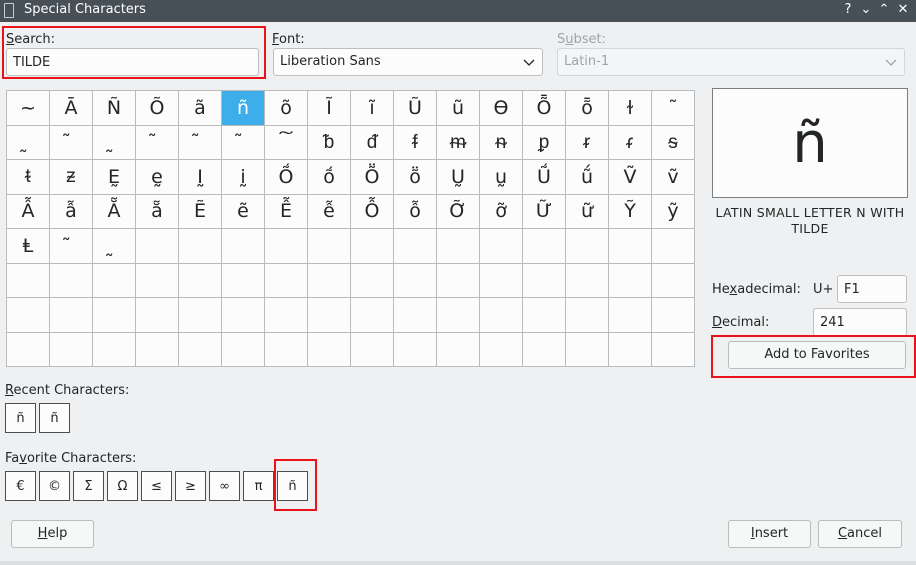 Image resolution: width=916 pixels, height=565 pixels. I want to click on character-cell: Ỡ, so click(458, 211).